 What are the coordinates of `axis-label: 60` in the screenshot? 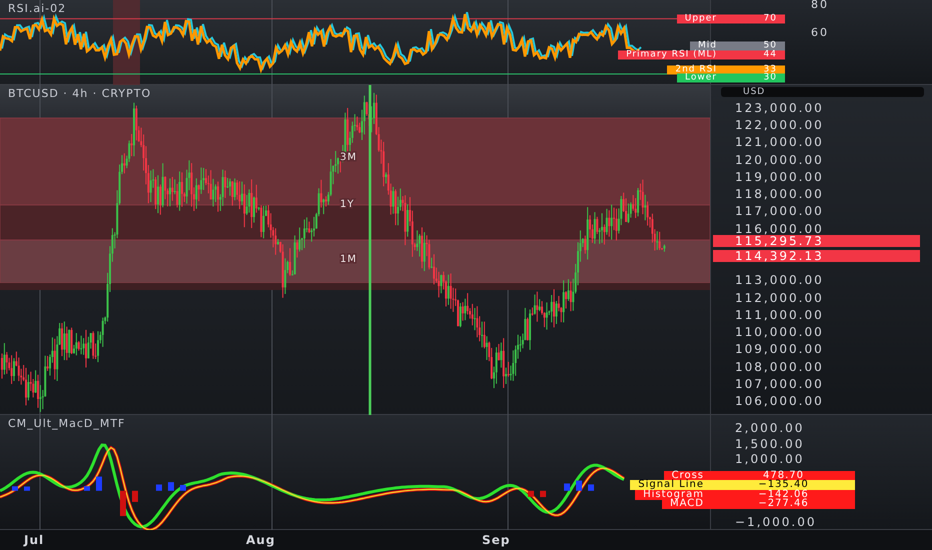 It's located at (820, 33).